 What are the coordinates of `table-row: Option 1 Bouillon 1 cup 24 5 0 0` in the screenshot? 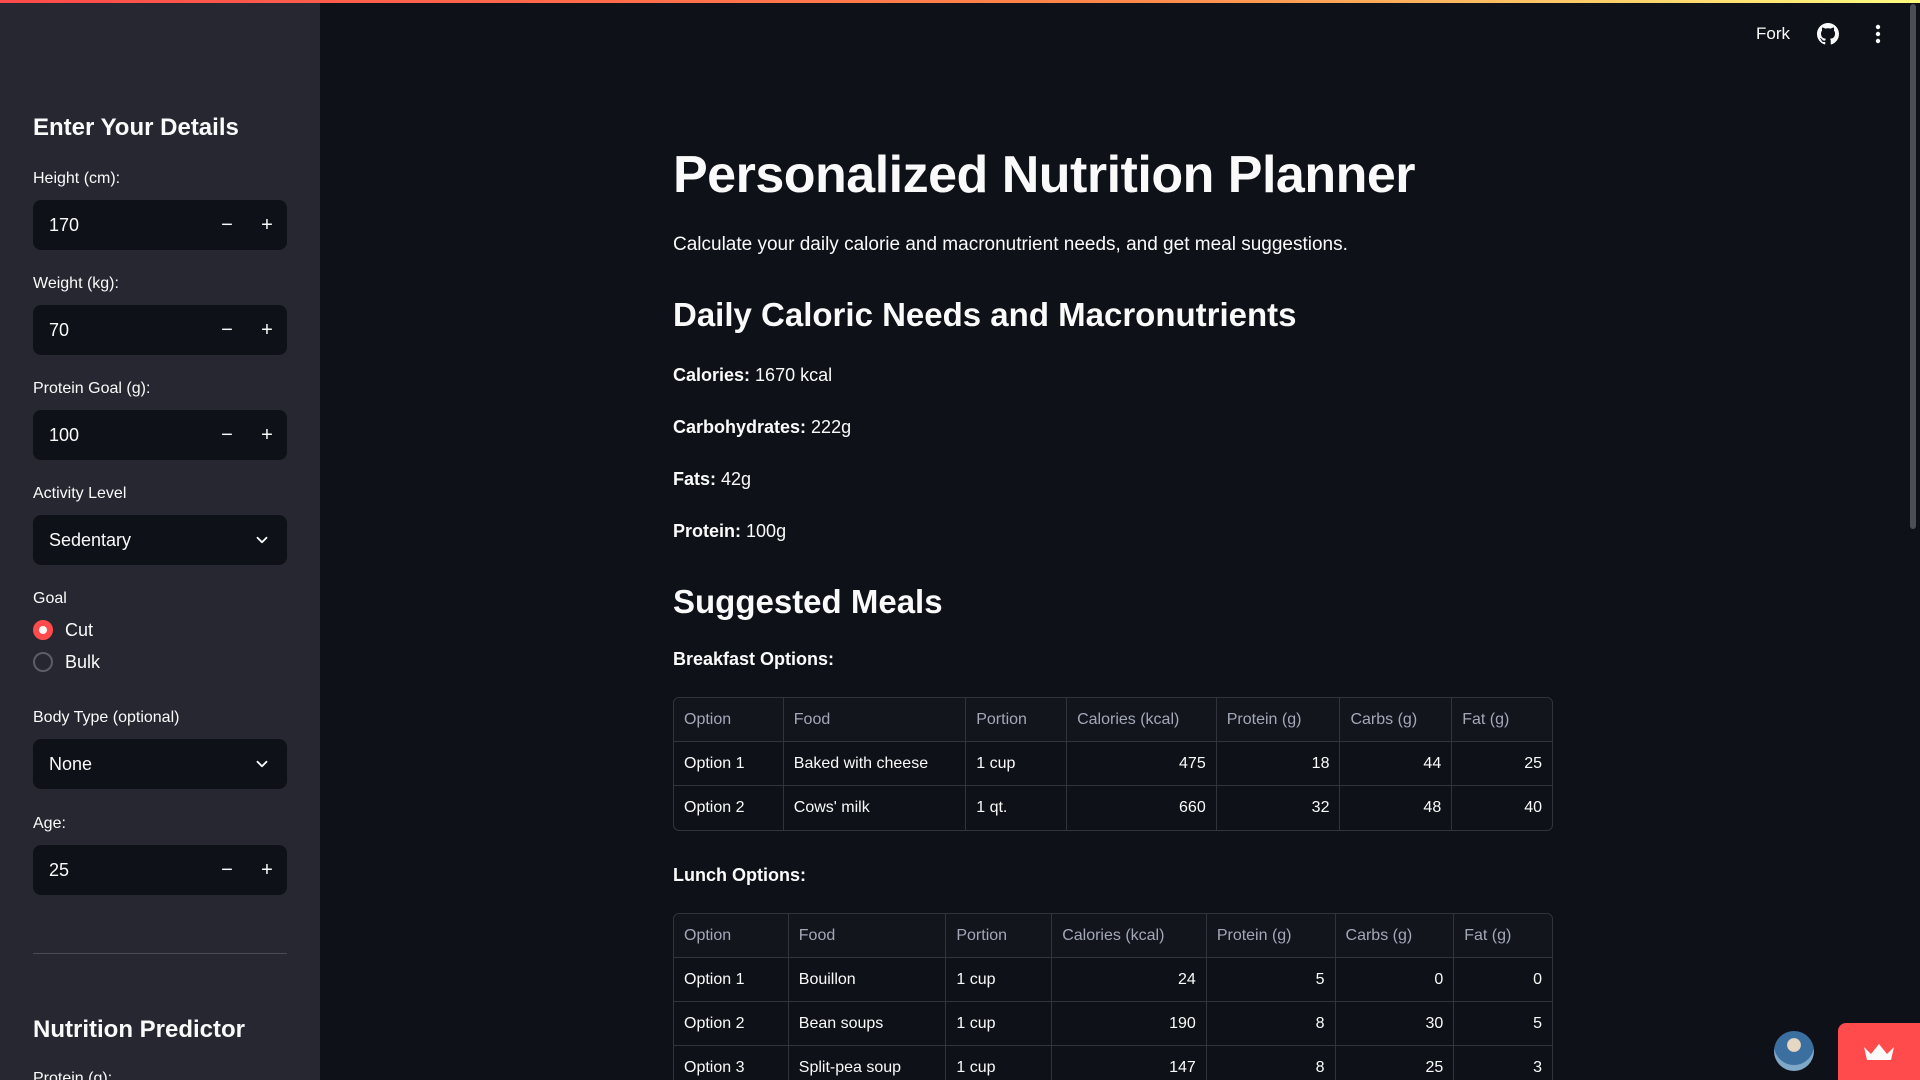 It's located at (1113, 980).